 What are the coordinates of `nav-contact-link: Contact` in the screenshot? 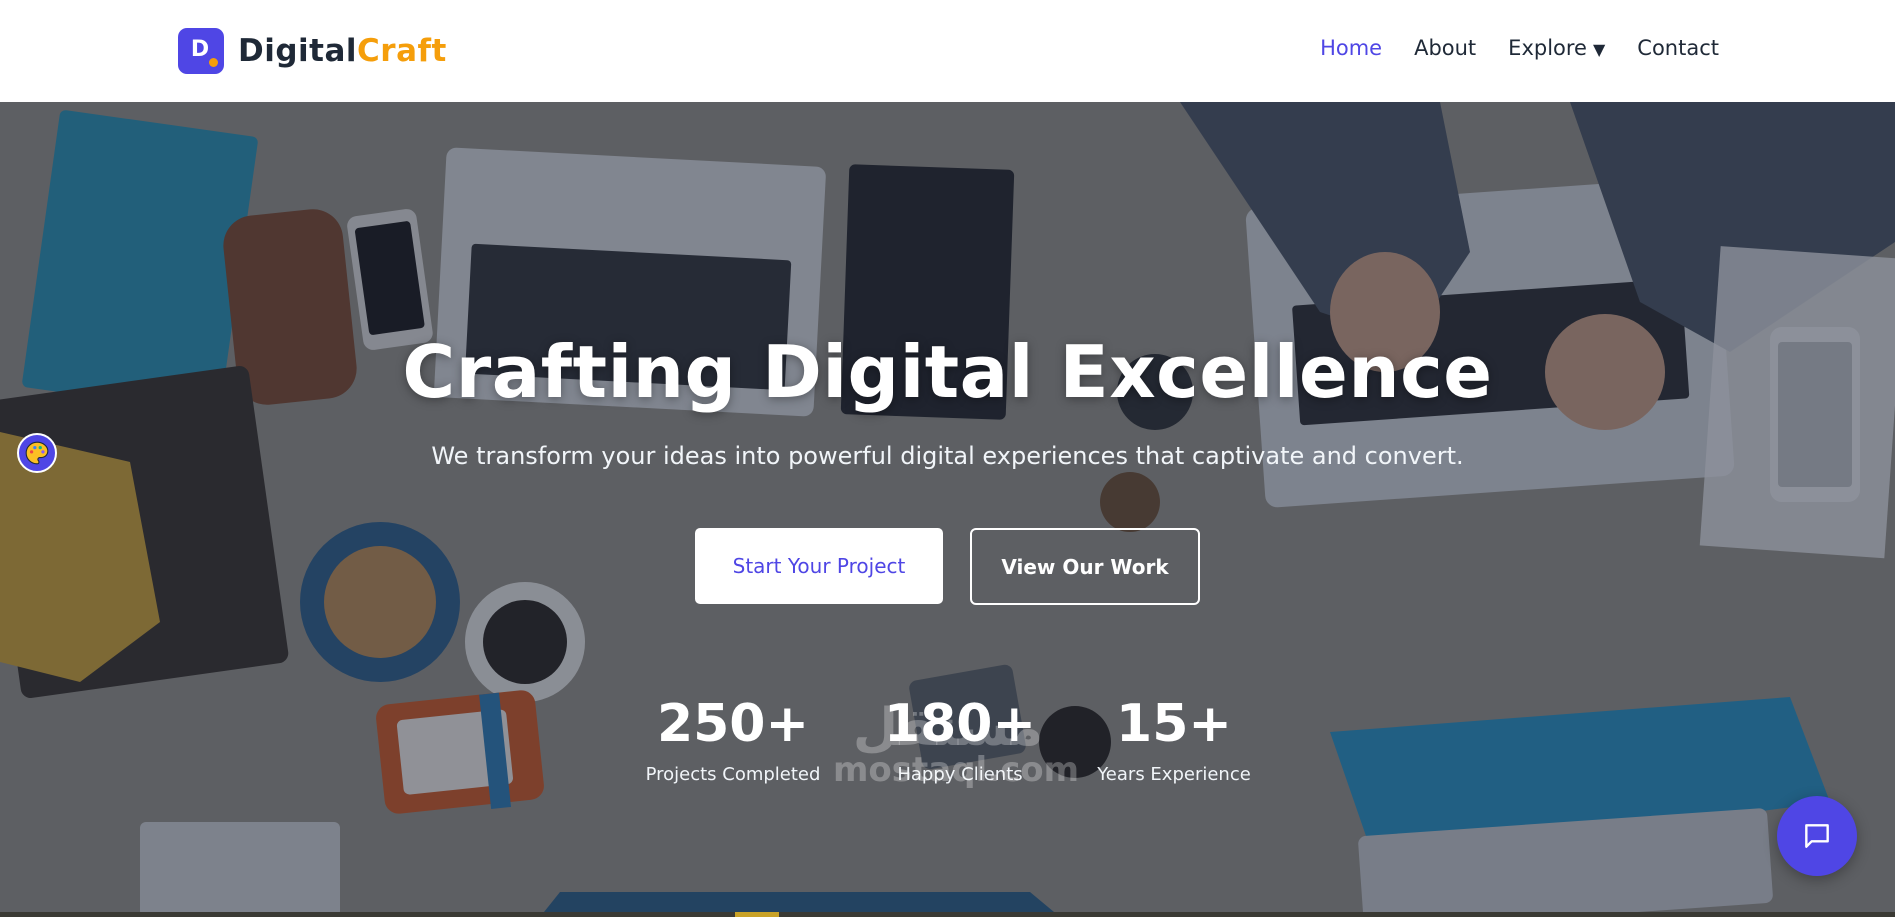 It's located at (1678, 48).